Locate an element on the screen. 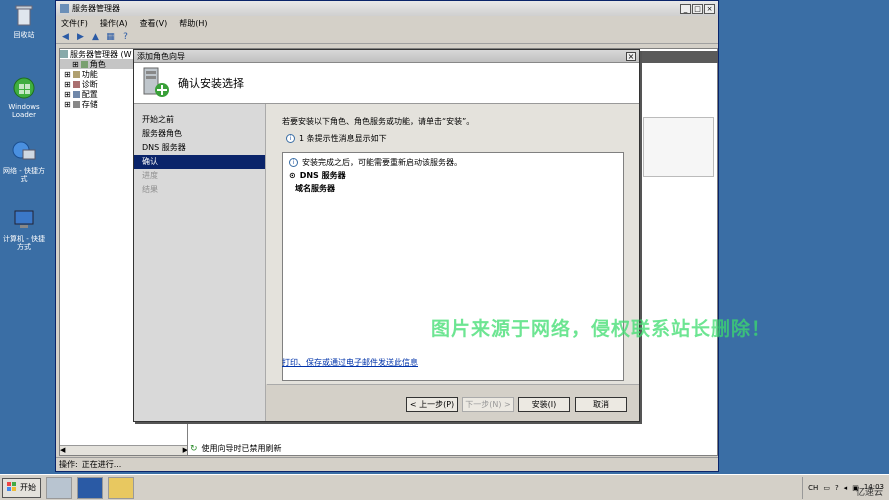  yisu-logo-text: 亿速云 is located at coordinates (869, 493).